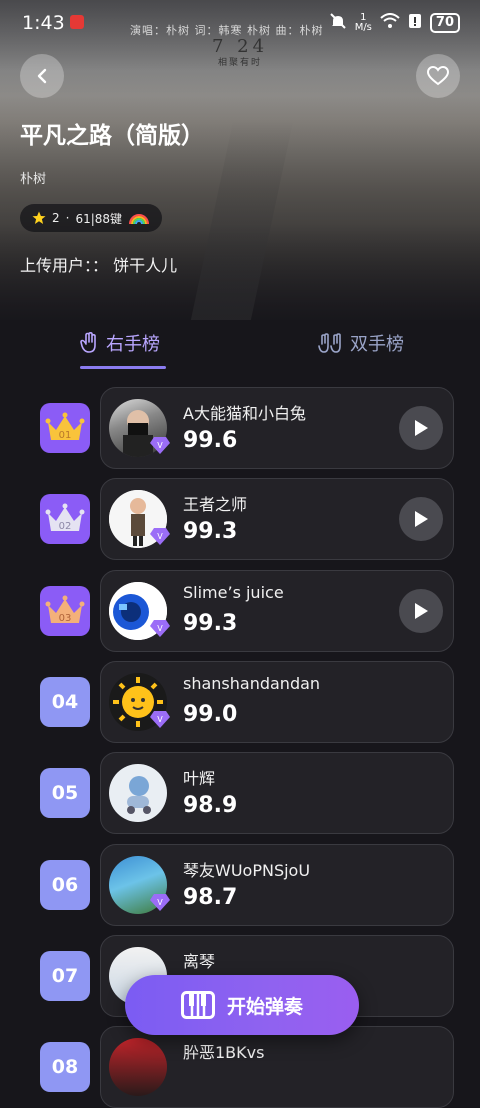 The height and width of the screenshot is (1108, 480). I want to click on leaderboard-row: 05 叶辉 98.9, so click(247, 793).